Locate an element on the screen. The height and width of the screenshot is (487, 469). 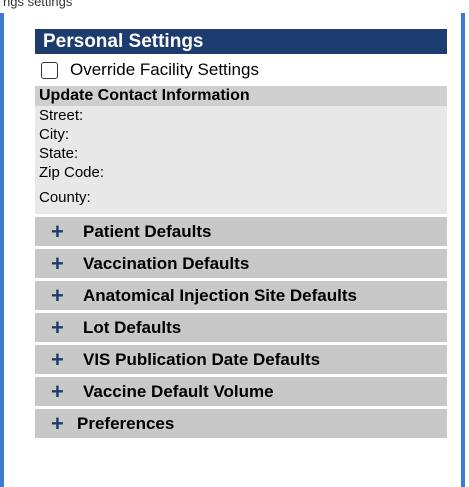
section-lot-defaults: + Lot Defaults is located at coordinates (241, 327).